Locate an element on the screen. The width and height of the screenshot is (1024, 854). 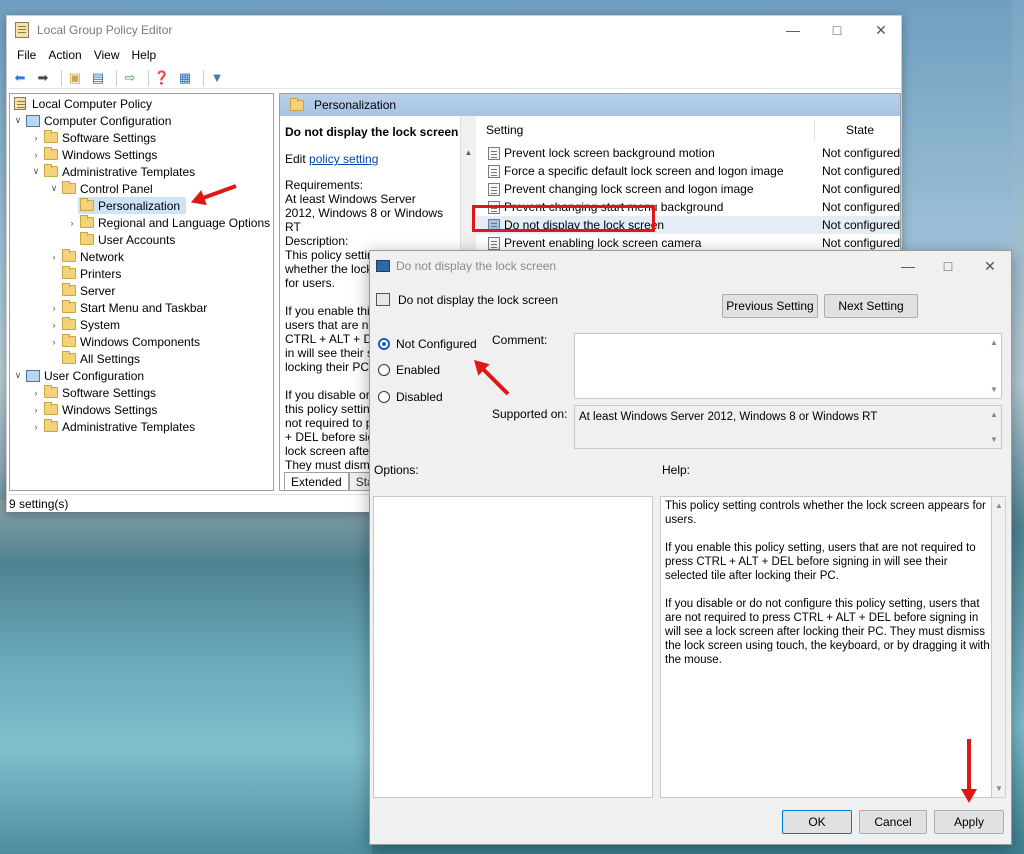
pane-header-title: Personalization is located at coordinates (355, 105).